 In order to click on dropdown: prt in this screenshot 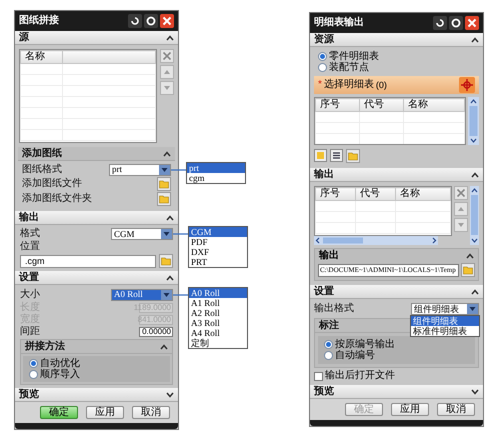, I will do `click(140, 170)`.